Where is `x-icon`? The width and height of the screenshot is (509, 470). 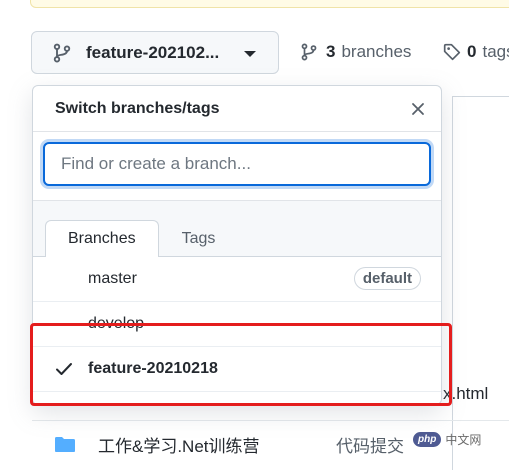 x-icon is located at coordinates (418, 108).